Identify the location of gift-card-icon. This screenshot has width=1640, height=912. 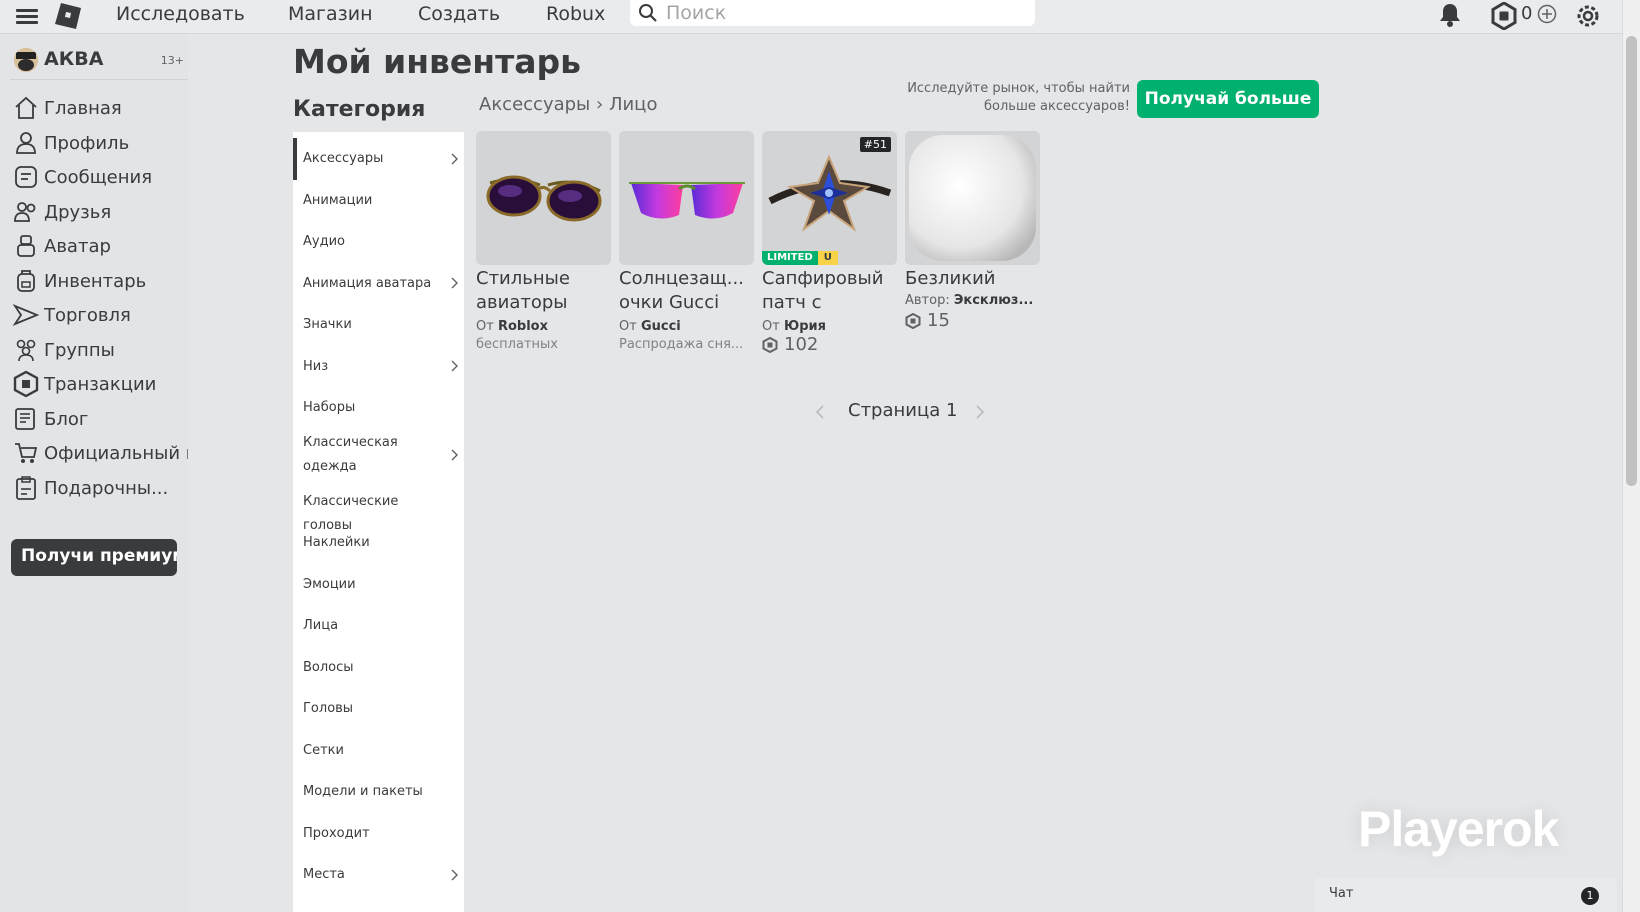
(26, 488).